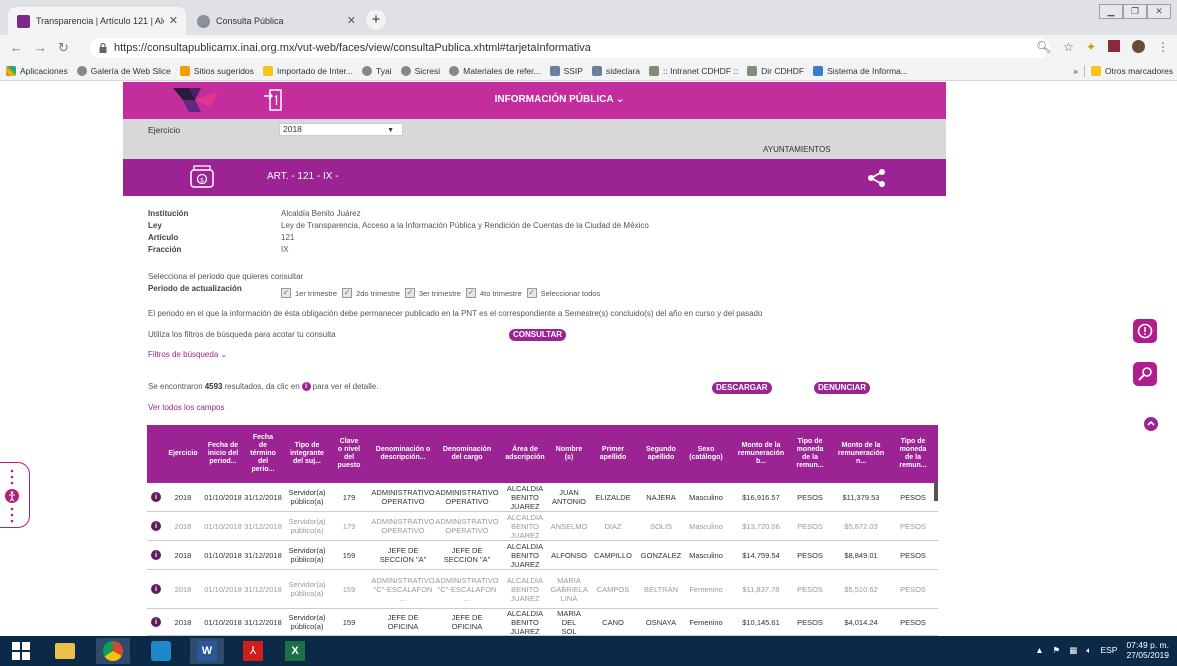  Describe the element at coordinates (263, 622) in the screenshot. I see `table-cell: 31/12/2018` at that location.